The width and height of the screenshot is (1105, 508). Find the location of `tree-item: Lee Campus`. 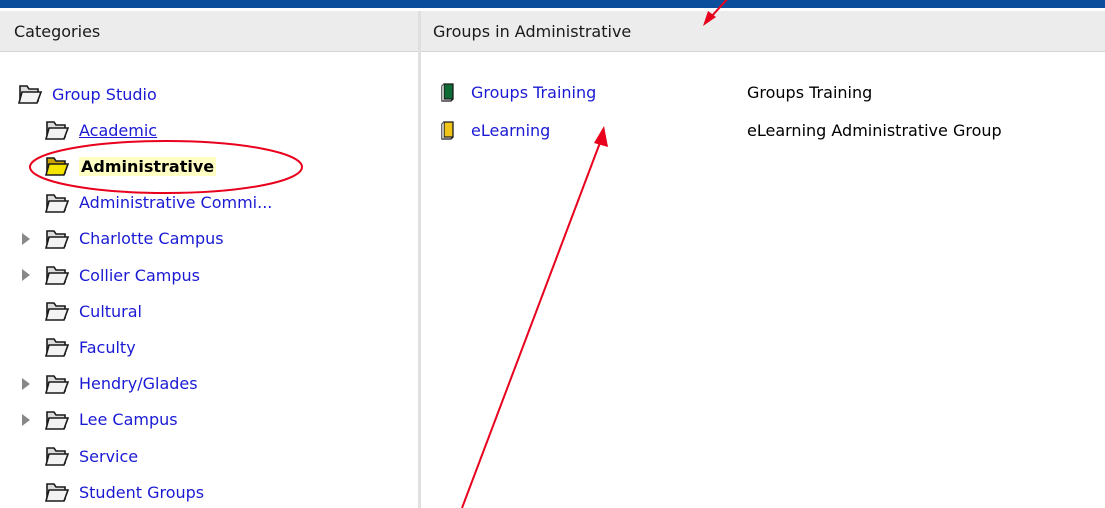

tree-item: Lee Campus is located at coordinates (100, 420).